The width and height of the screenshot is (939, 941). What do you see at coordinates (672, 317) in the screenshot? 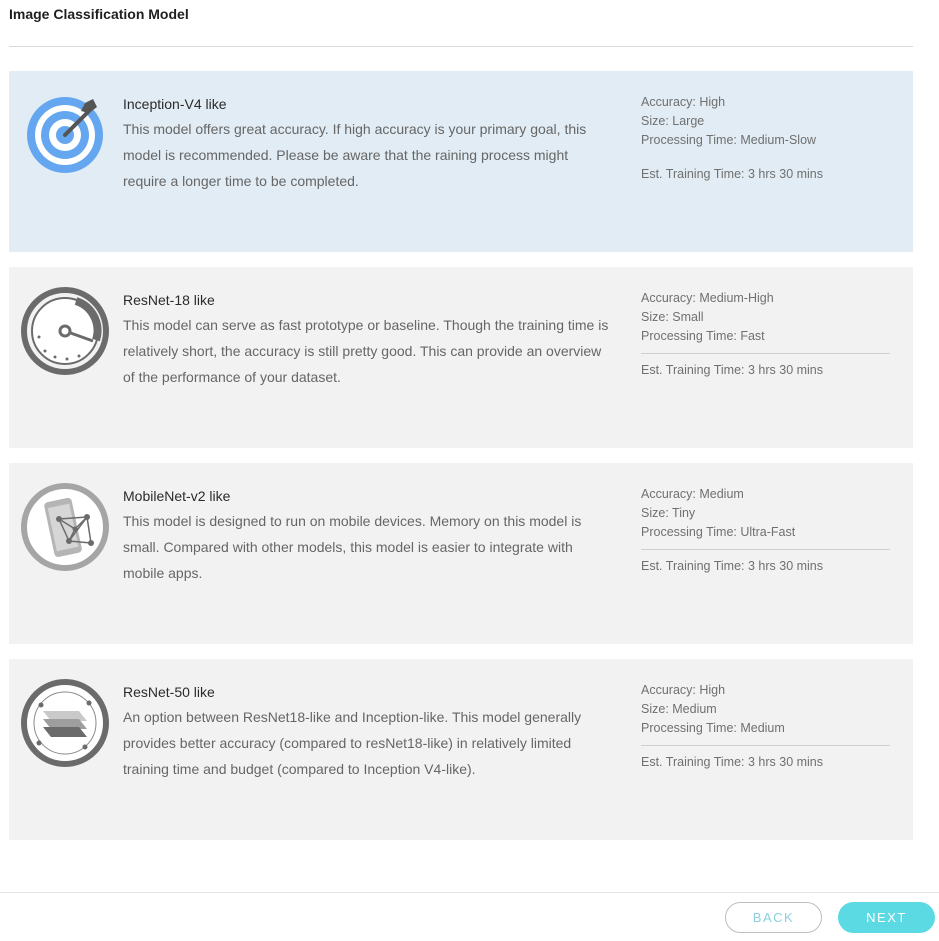
I see `size-value: Size: Small` at bounding box center [672, 317].